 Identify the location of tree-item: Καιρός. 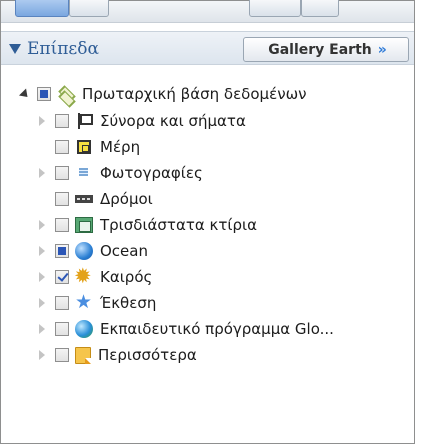
(94, 277).